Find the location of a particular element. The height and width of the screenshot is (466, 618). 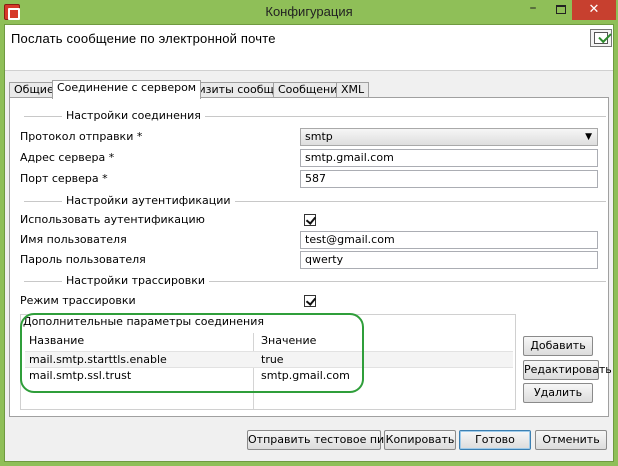

add-param-button: Добавить is located at coordinates (558, 346).